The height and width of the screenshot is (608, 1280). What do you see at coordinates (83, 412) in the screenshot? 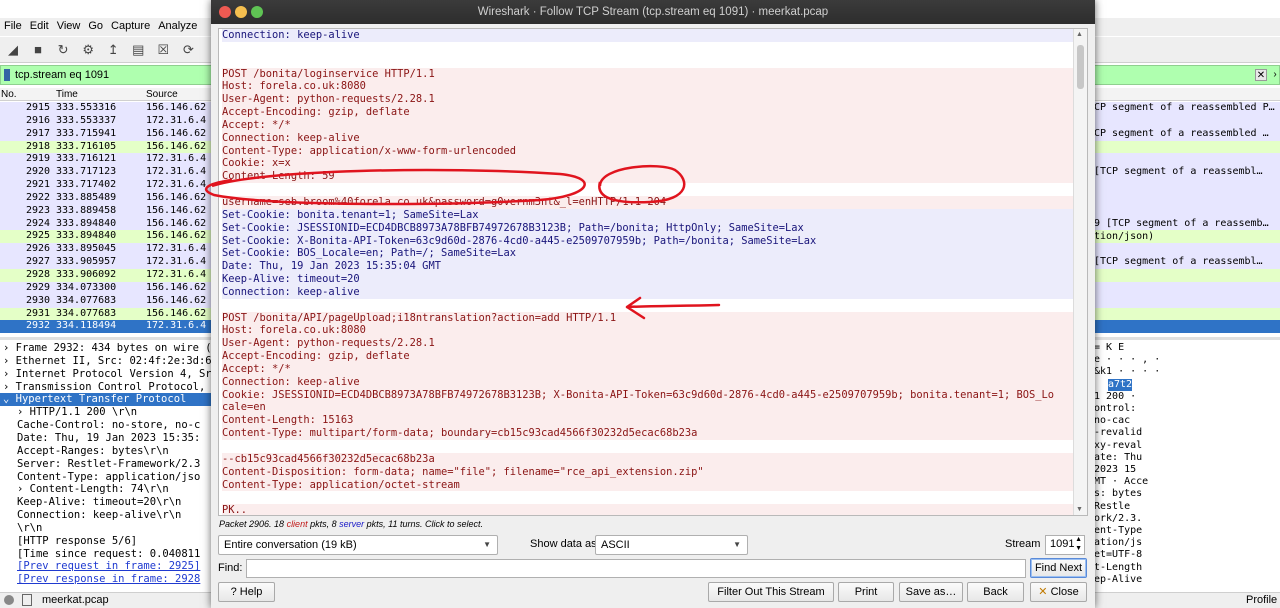
I see `detail-text: HTTP/1.1 200 \r\n` at bounding box center [83, 412].